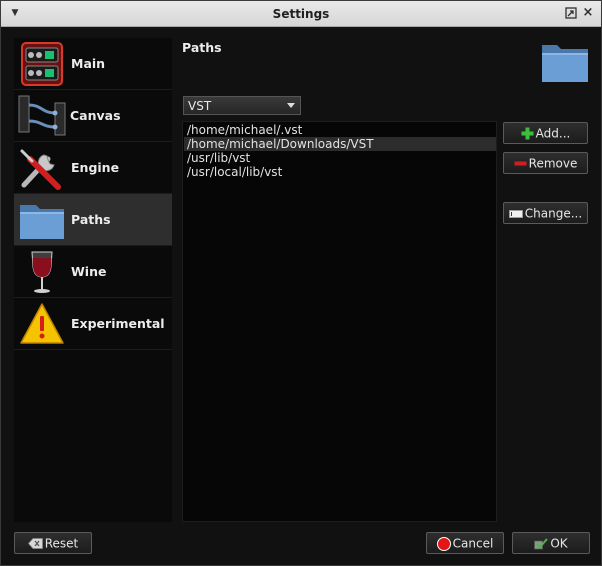 The image size is (602, 566). What do you see at coordinates (89, 271) in the screenshot?
I see `sidebar-item-label: Wine` at bounding box center [89, 271].